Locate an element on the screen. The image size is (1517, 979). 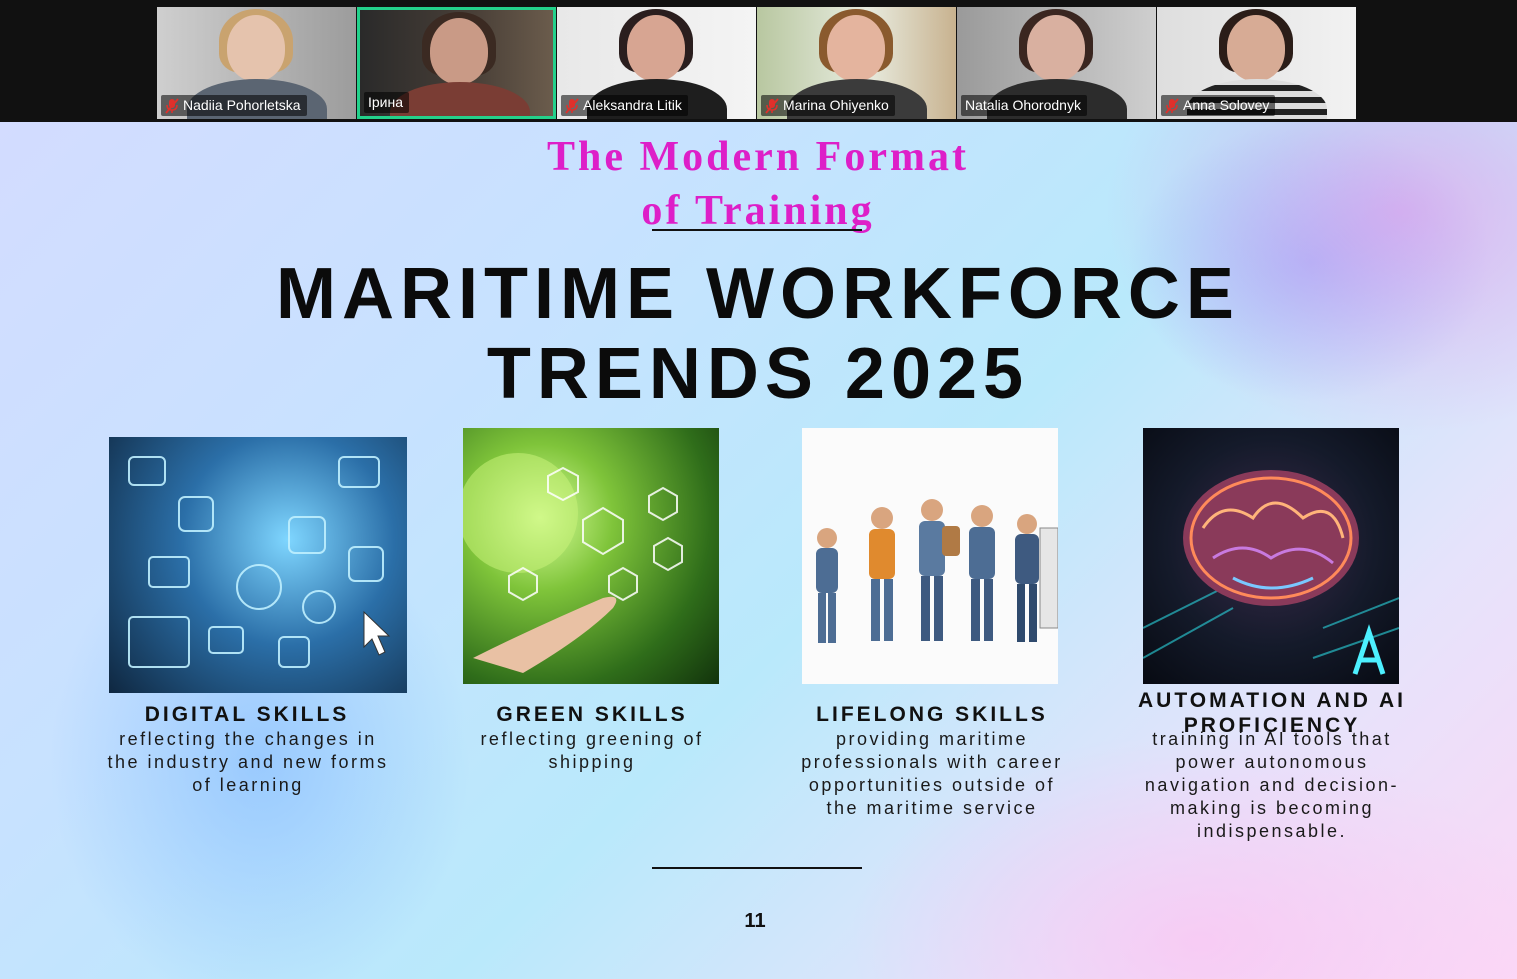
green-skills-heading: GREEN SKILLS is located at coordinates (592, 714).